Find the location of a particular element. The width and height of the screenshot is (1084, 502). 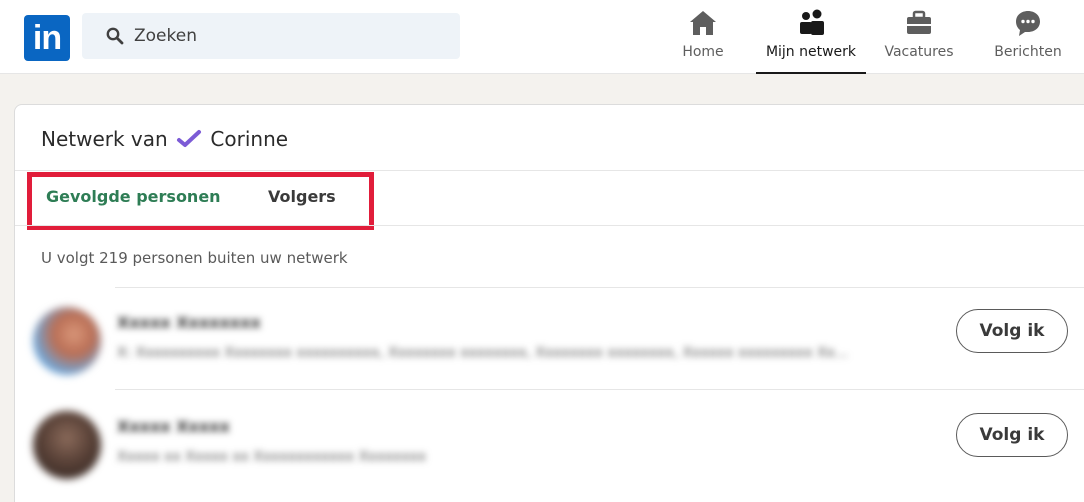

person-name: Xxxxx Xxxxxxxx is located at coordinates (189, 322).